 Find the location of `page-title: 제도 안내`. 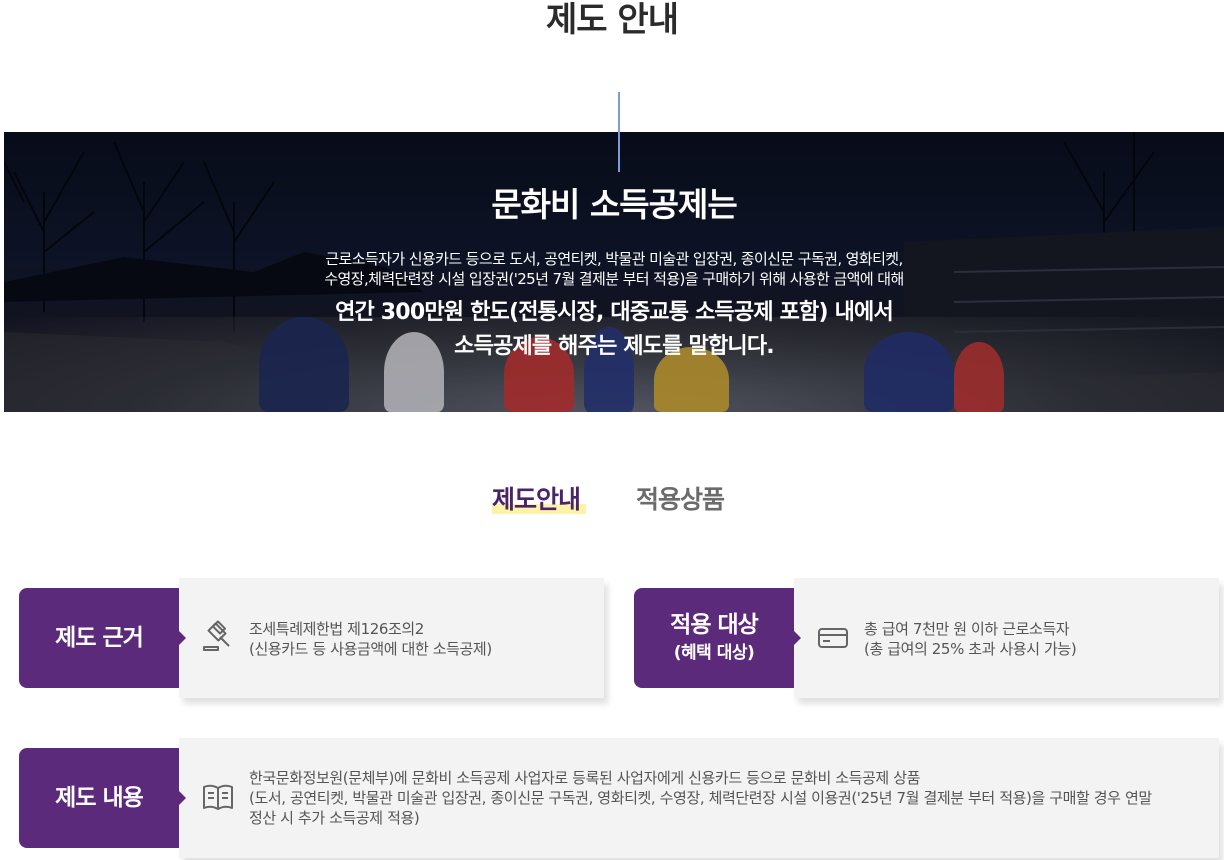

page-title: 제도 안내 is located at coordinates (612, 20).